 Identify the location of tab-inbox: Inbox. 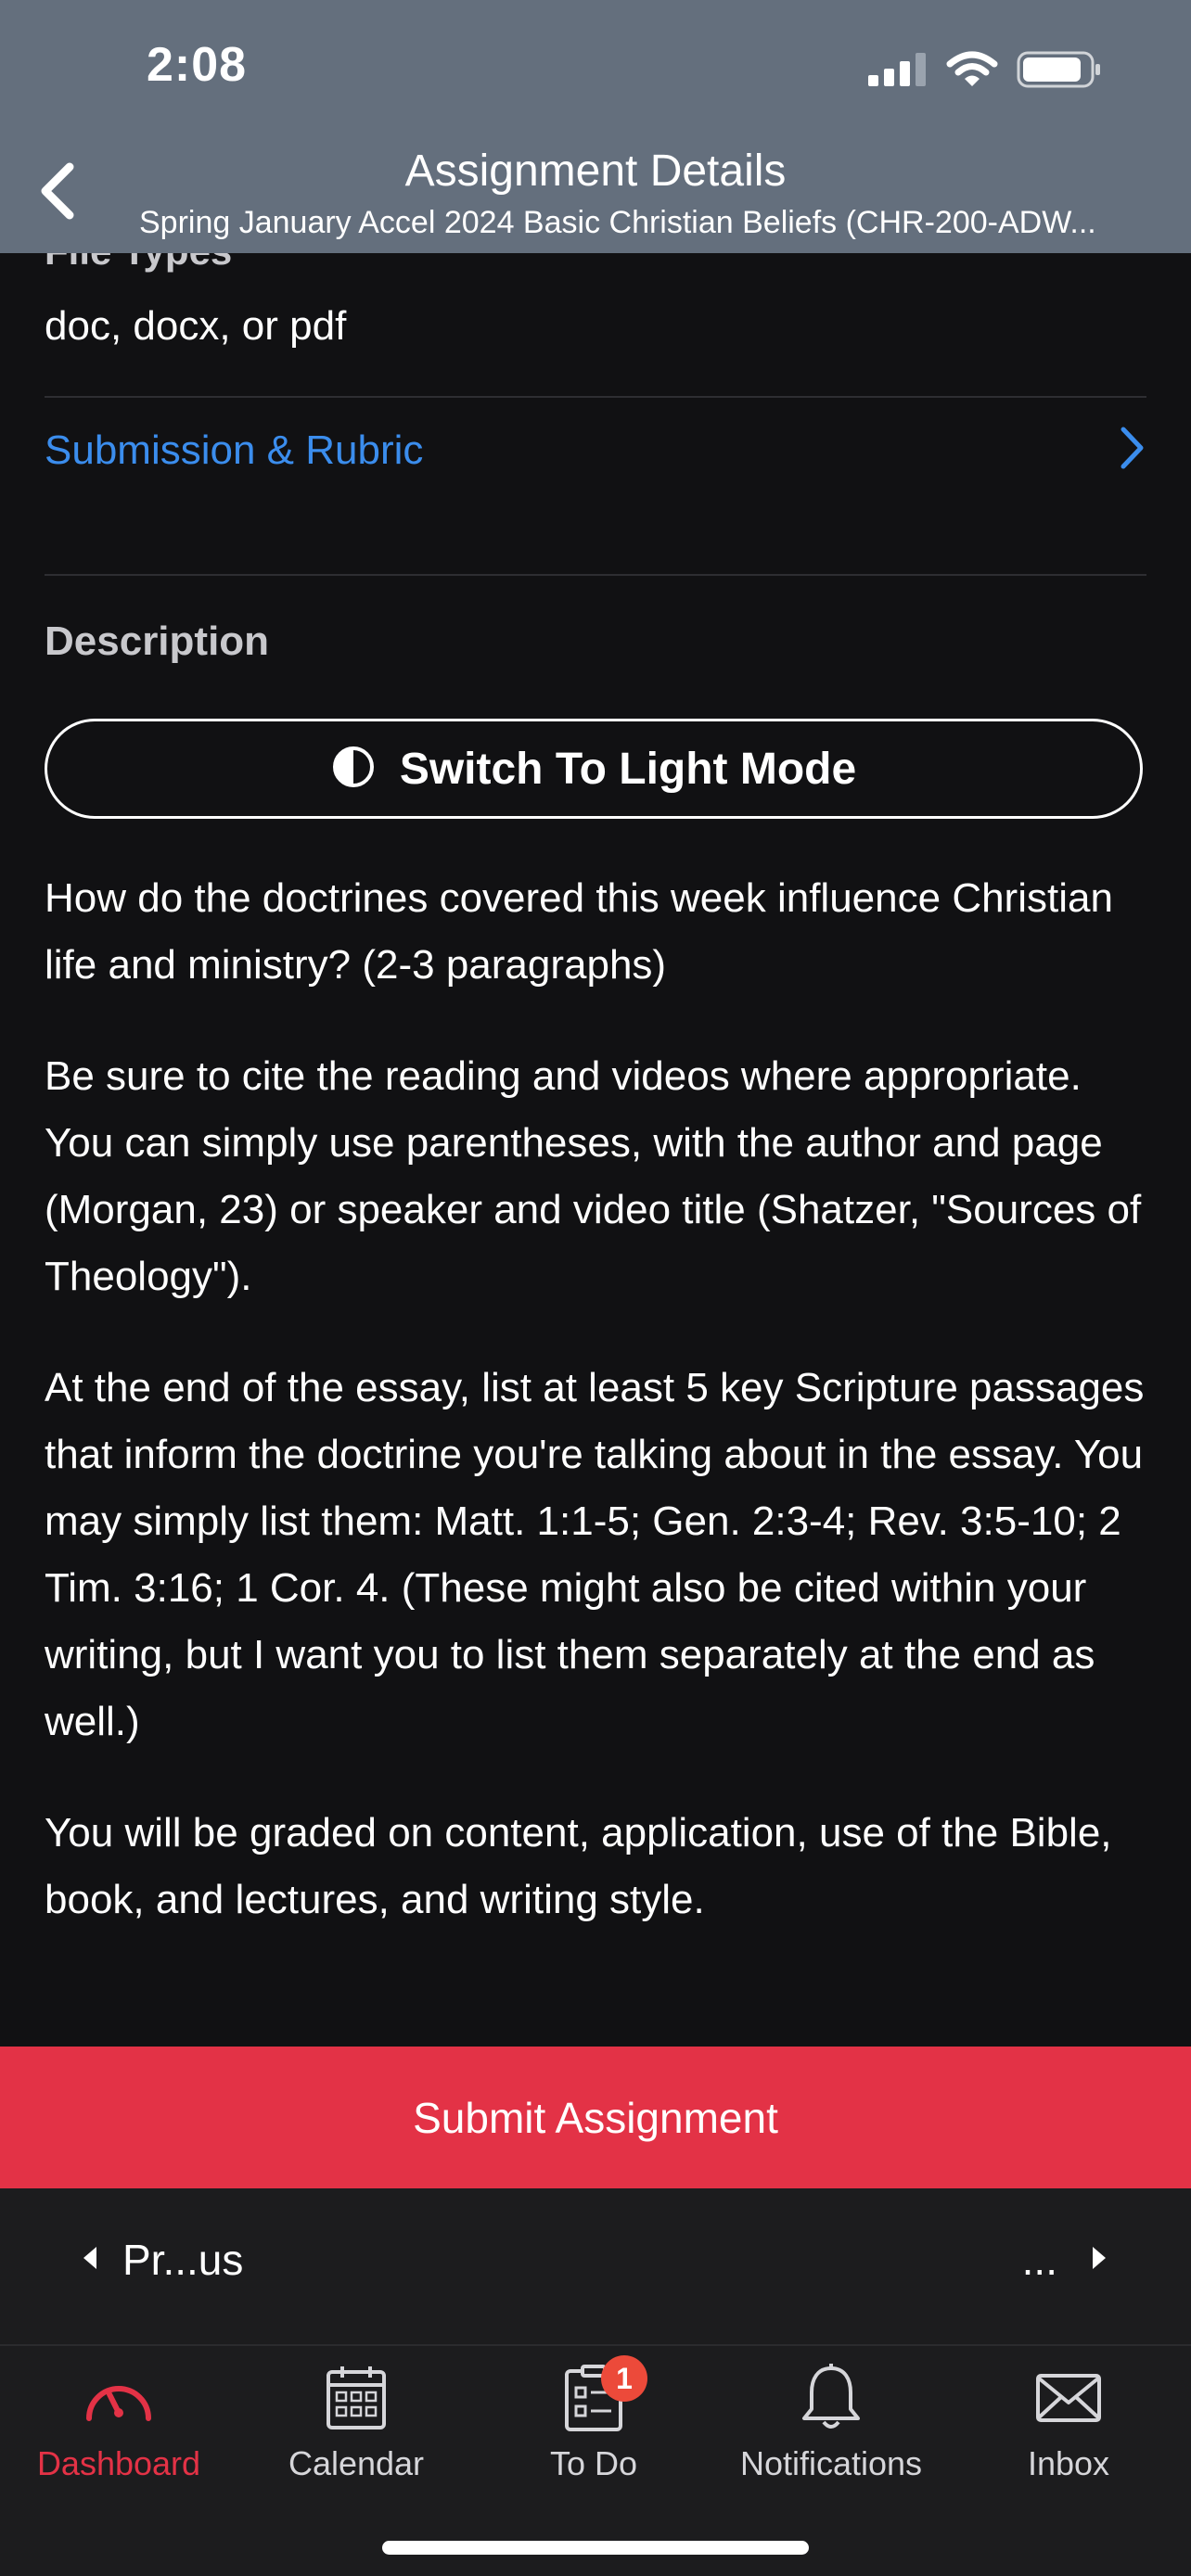
(1068, 2428).